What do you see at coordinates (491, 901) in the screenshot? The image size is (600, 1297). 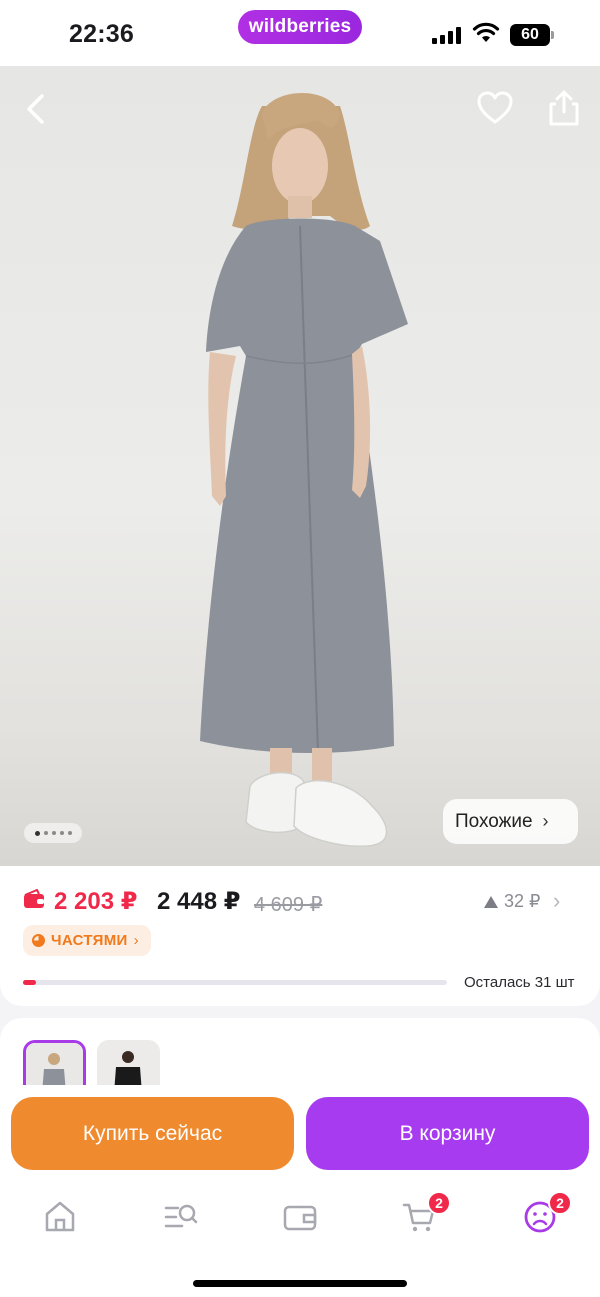 I see `points-triangle-icon` at bounding box center [491, 901].